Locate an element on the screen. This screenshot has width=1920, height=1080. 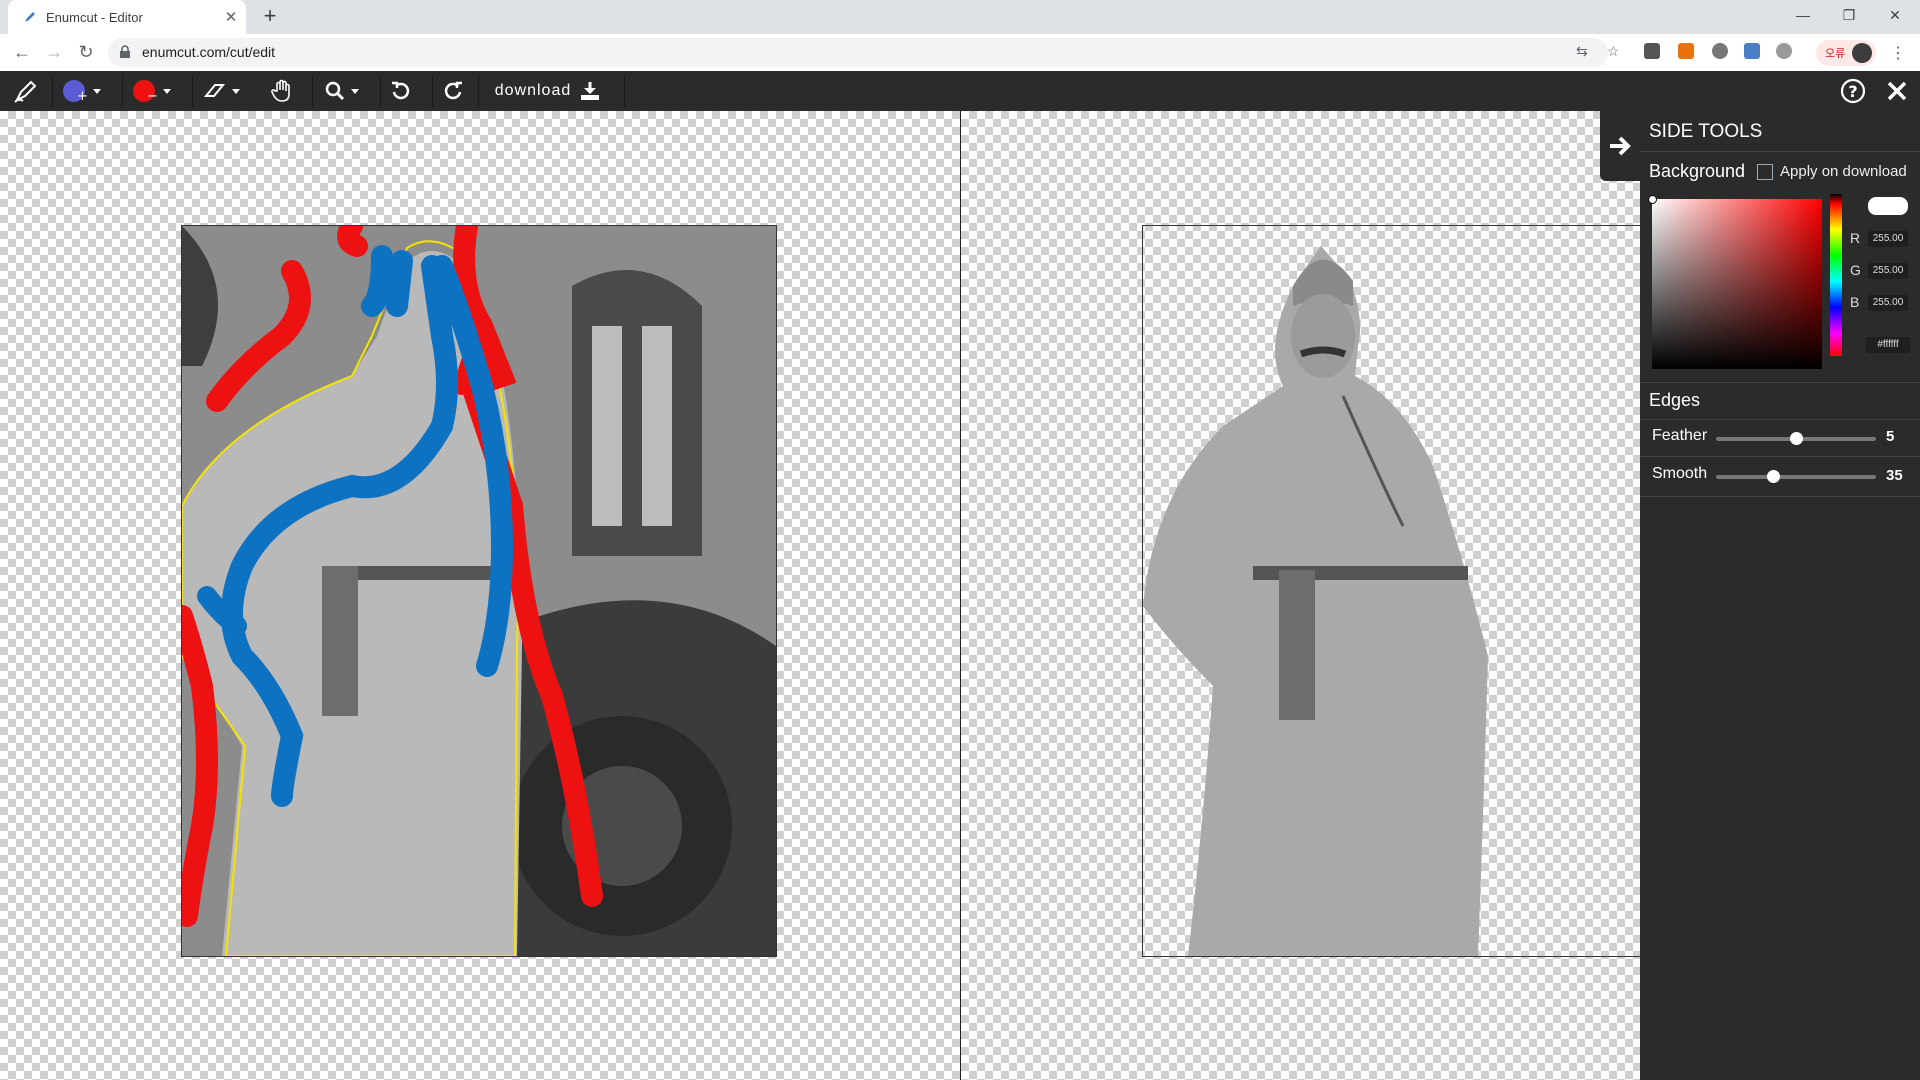
download-label: download is located at coordinates (533, 90).